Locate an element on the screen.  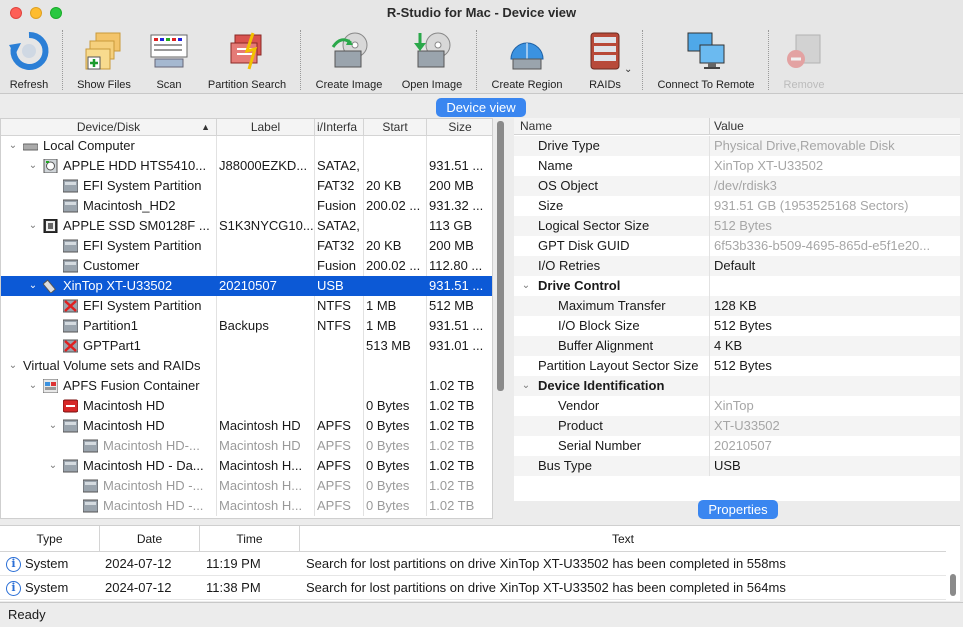
raids-dropdown-chevron-icon: ⌄ is located at coordinates (628, 69).